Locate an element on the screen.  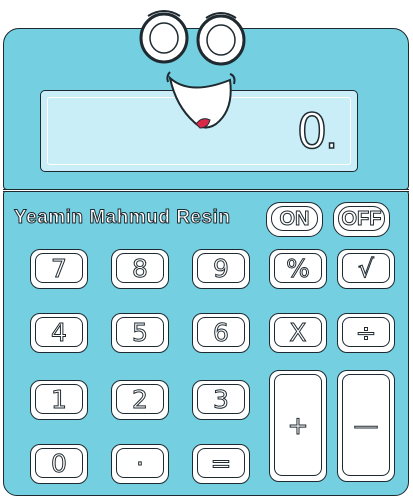
key-0: 0 is located at coordinates (59, 464).